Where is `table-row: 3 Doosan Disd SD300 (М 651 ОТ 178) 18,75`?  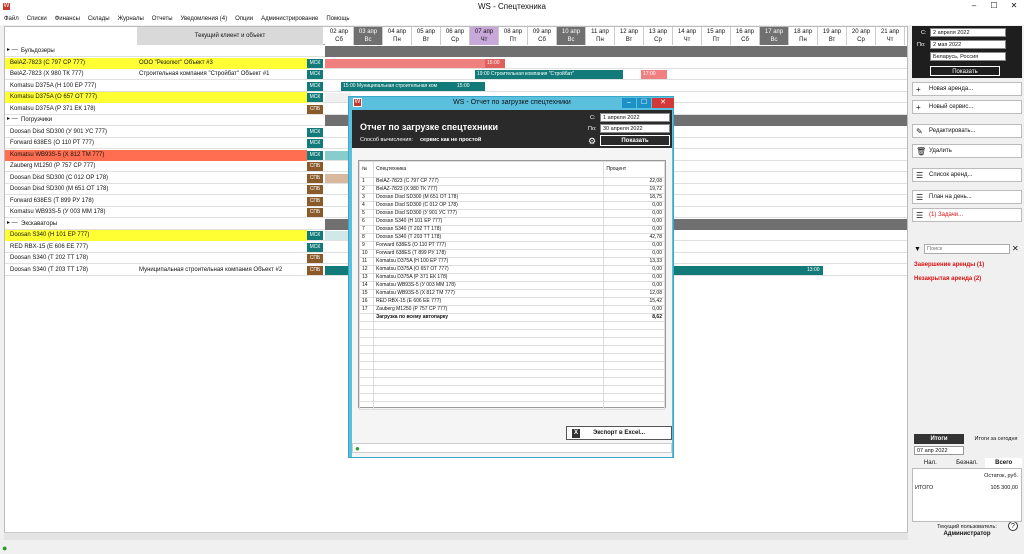
table-row: 3 Doosan Disd SD300 (М 651 ОТ 178) 18,75 is located at coordinates (511, 197).